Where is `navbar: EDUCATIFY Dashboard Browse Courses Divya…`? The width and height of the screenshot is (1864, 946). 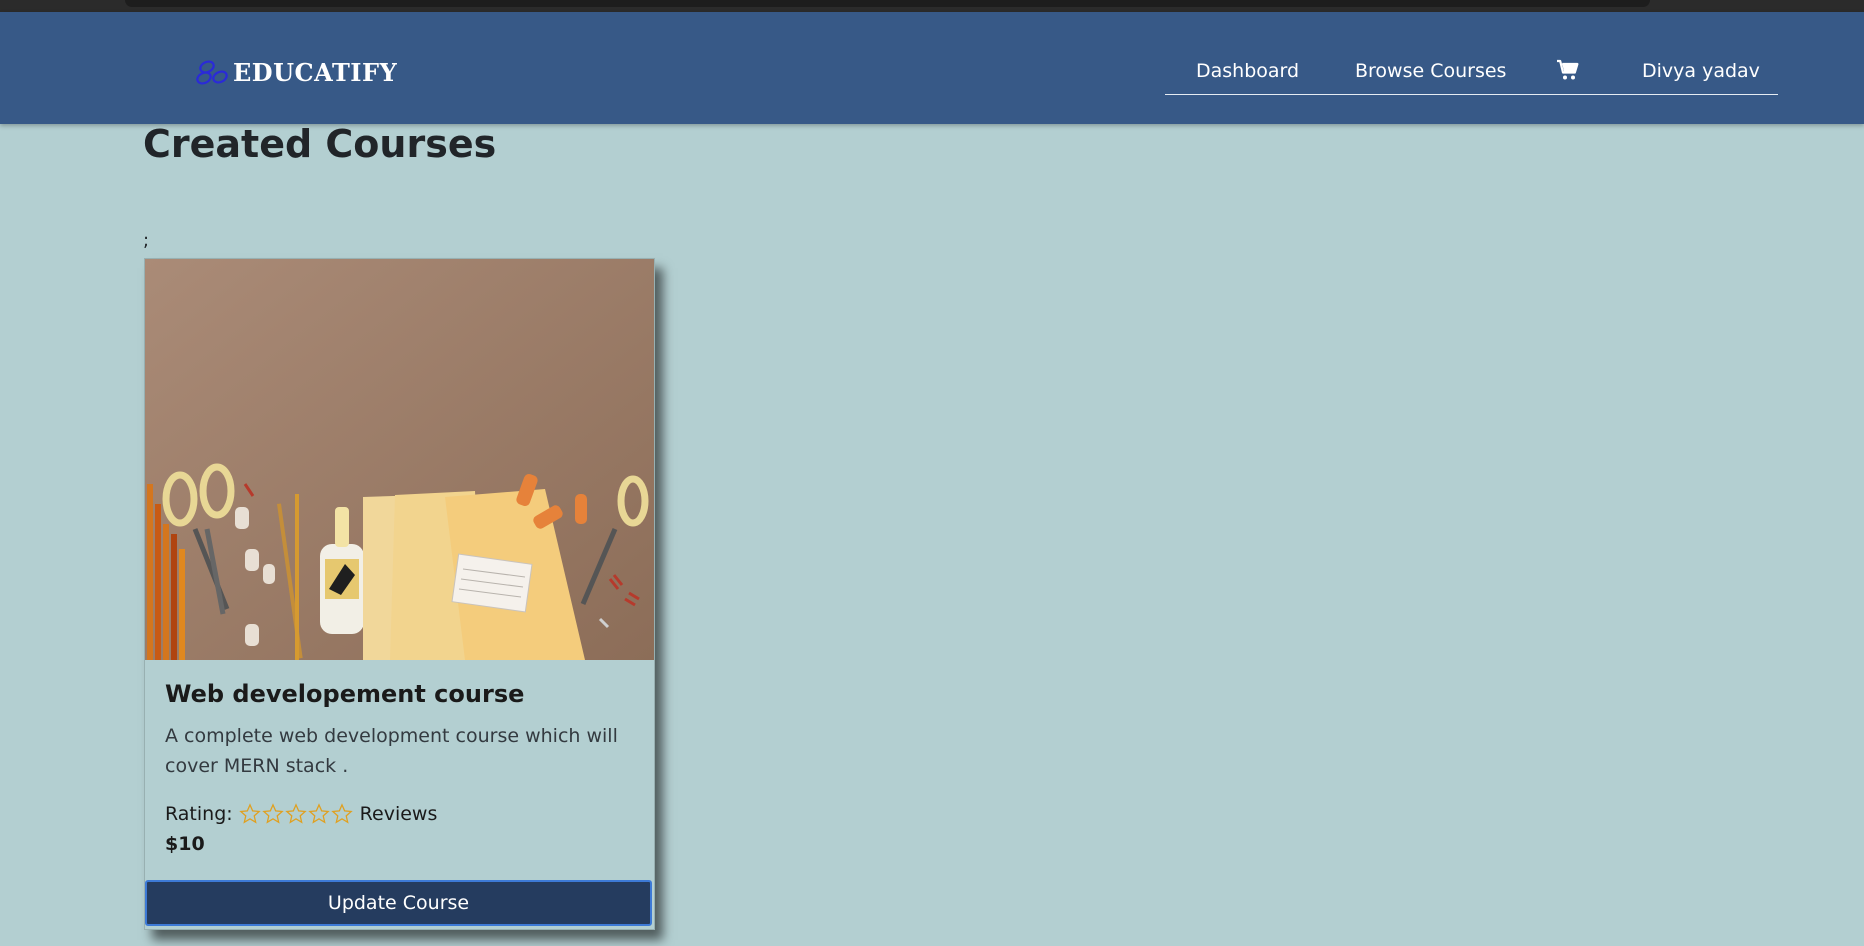 navbar: EDUCATIFY Dashboard Browse Courses Divya… is located at coordinates (932, 68).